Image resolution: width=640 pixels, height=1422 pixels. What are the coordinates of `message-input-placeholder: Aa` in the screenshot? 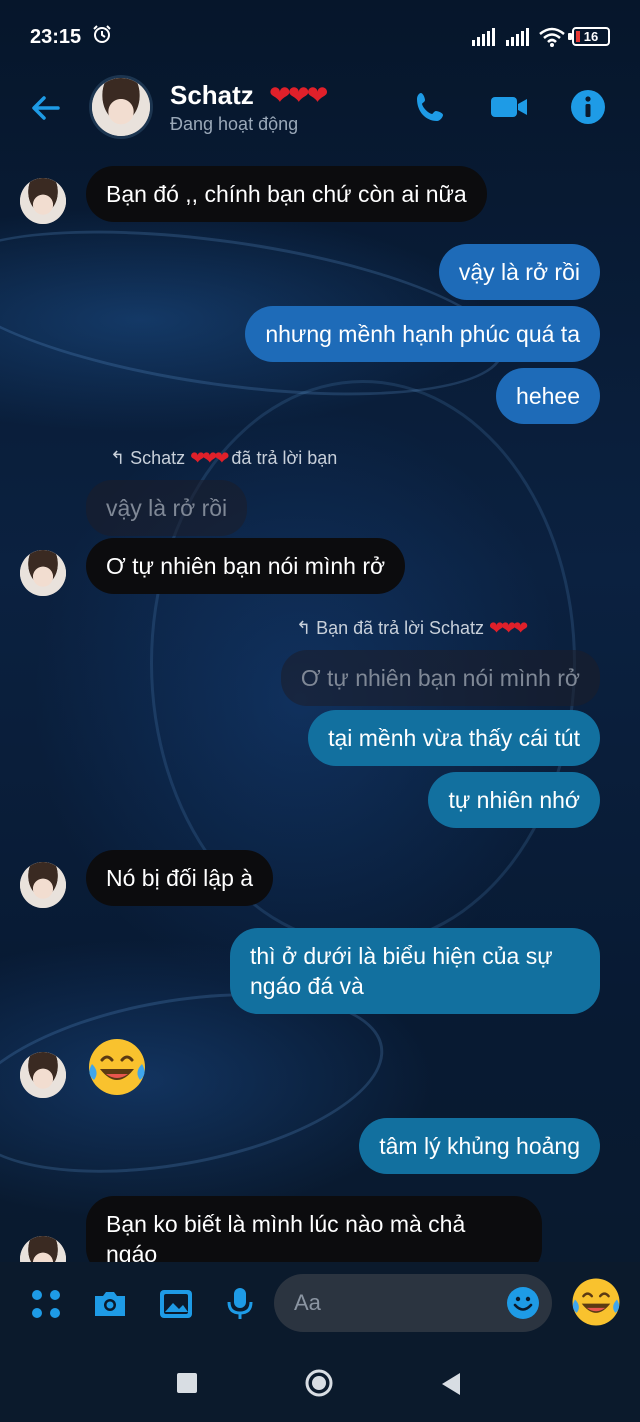 It's located at (307, 1302).